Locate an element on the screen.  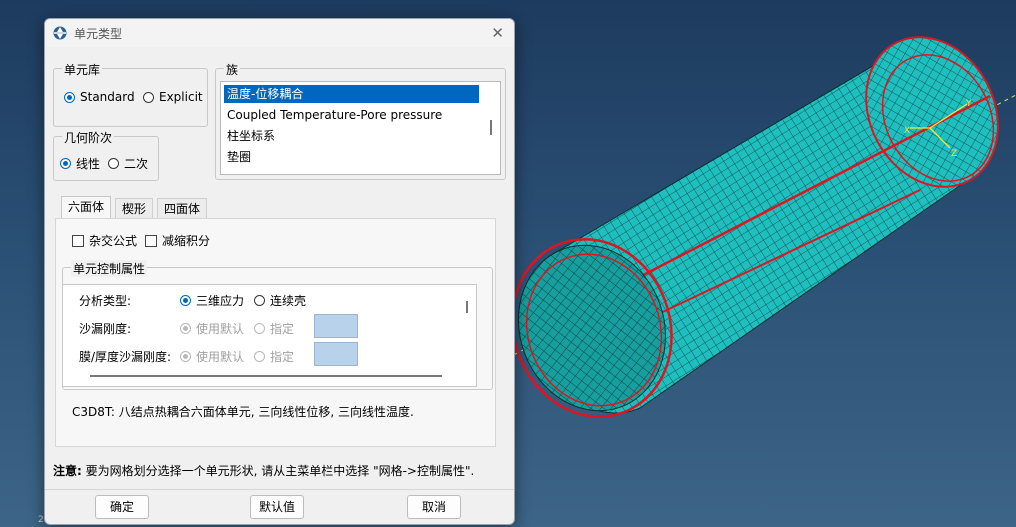
element-controls-label: 单元控制属性 is located at coordinates (109, 268).